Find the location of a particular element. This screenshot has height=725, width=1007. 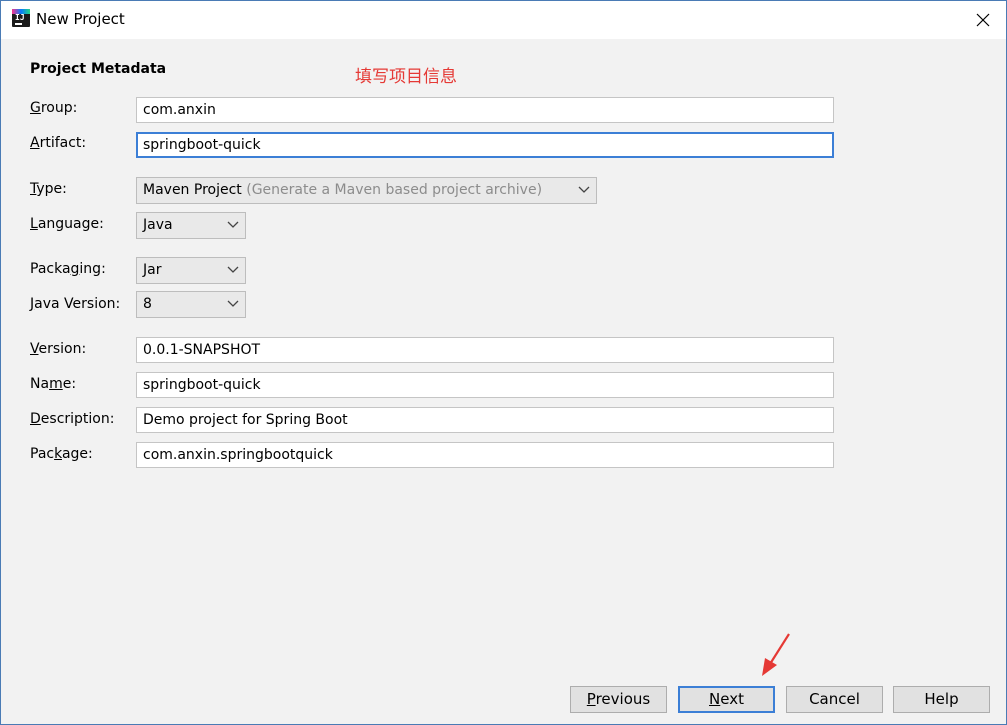

java-version-label: Java Version: is located at coordinates (75, 304).